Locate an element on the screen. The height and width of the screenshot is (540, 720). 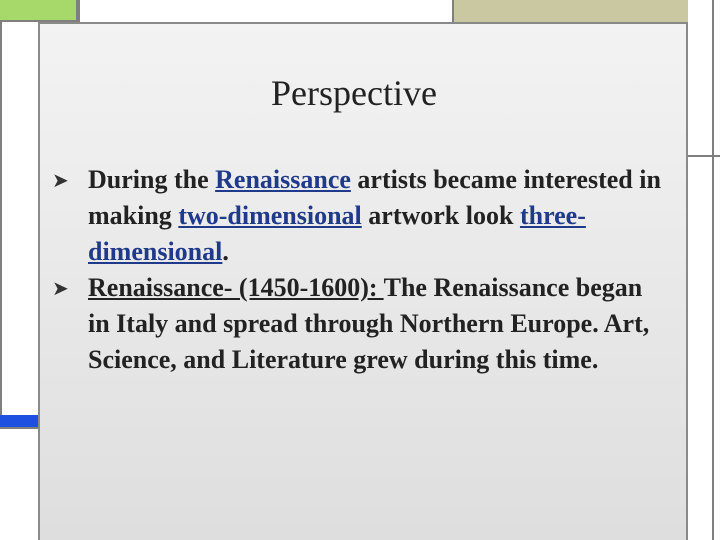
bullet-text: artwork look is located at coordinates (440, 215).